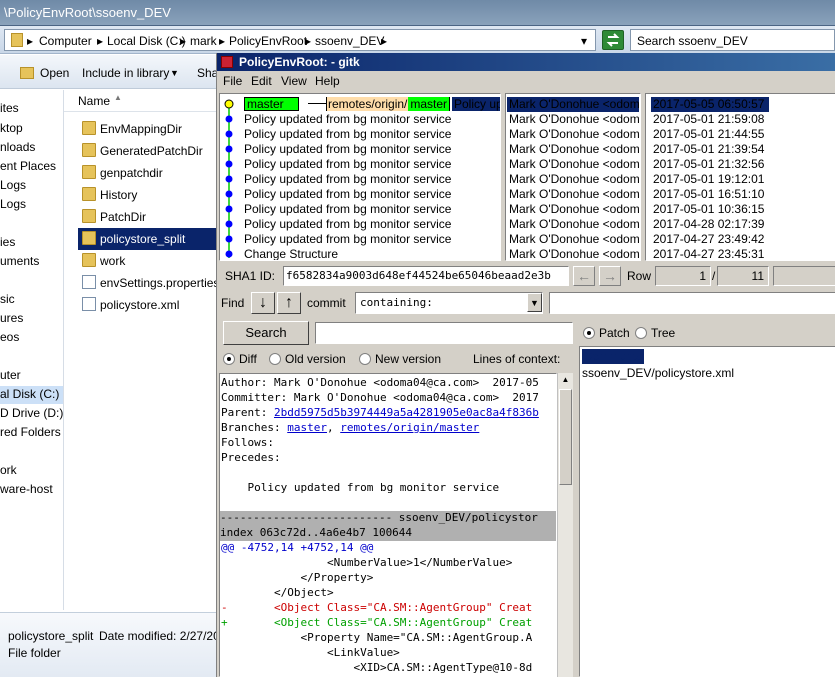 Image resolution: width=835 pixels, height=677 pixels. I want to click on find-up-arrow-icon: ↑, so click(289, 303).